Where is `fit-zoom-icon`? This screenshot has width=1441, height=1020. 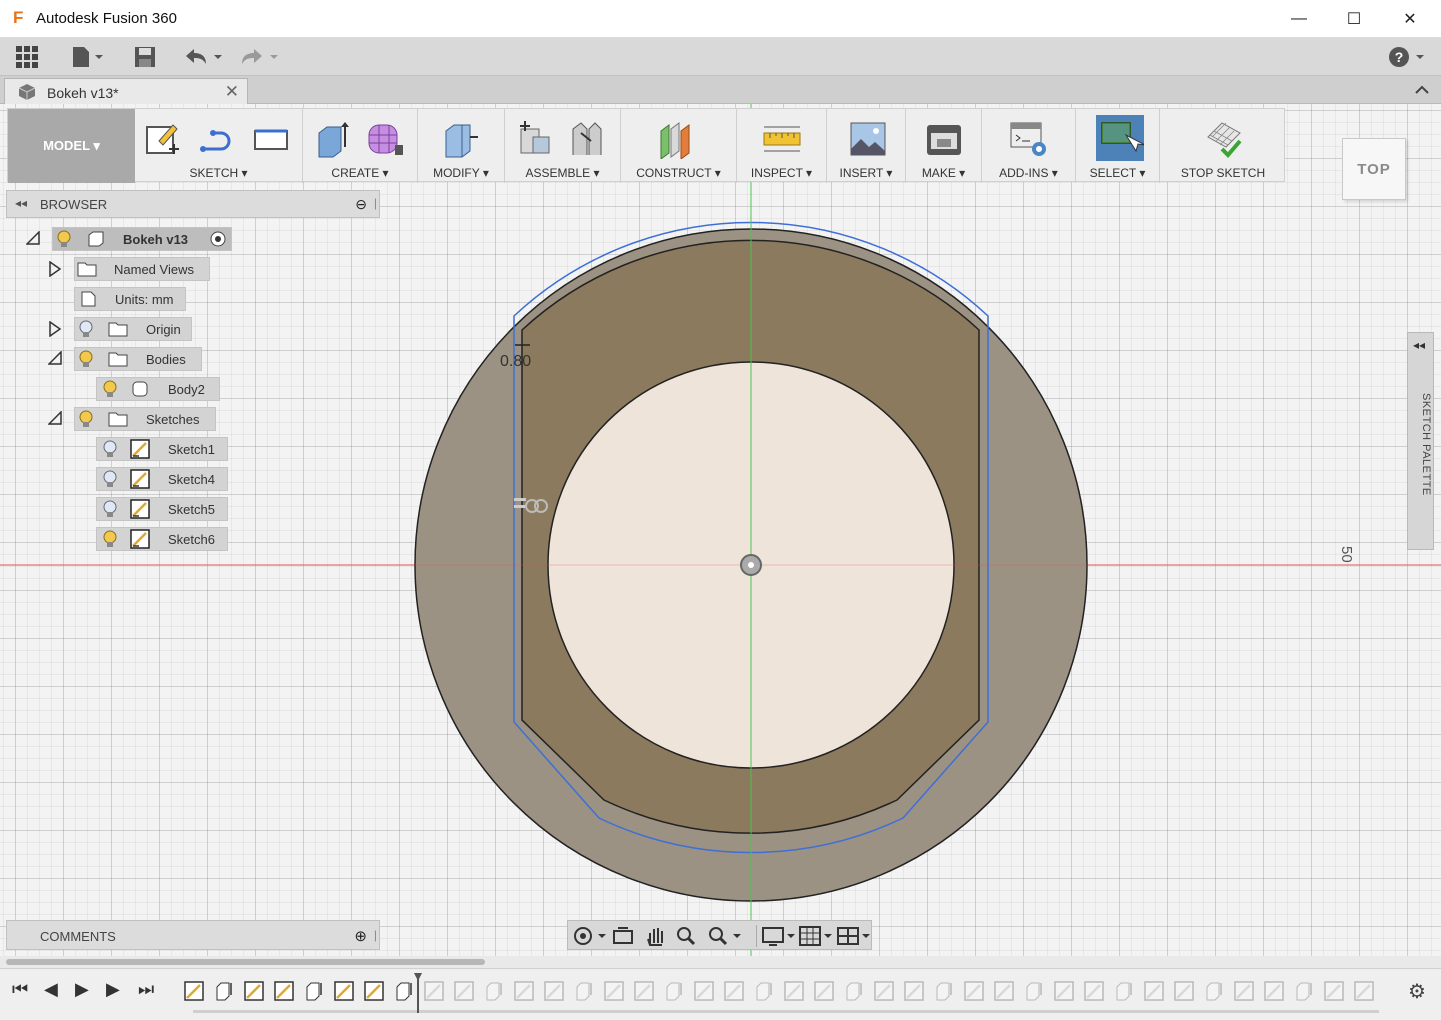
fit-zoom-icon is located at coordinates (724, 936).